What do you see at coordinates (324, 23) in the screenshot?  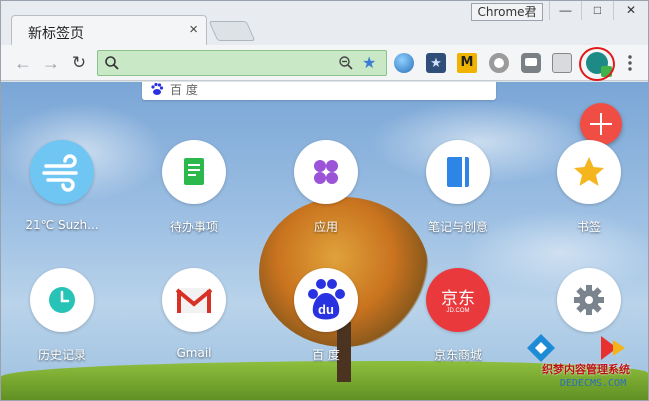 I see `tab-strip: 新标签页 × Chrome君 — □ ✕` at bounding box center [324, 23].